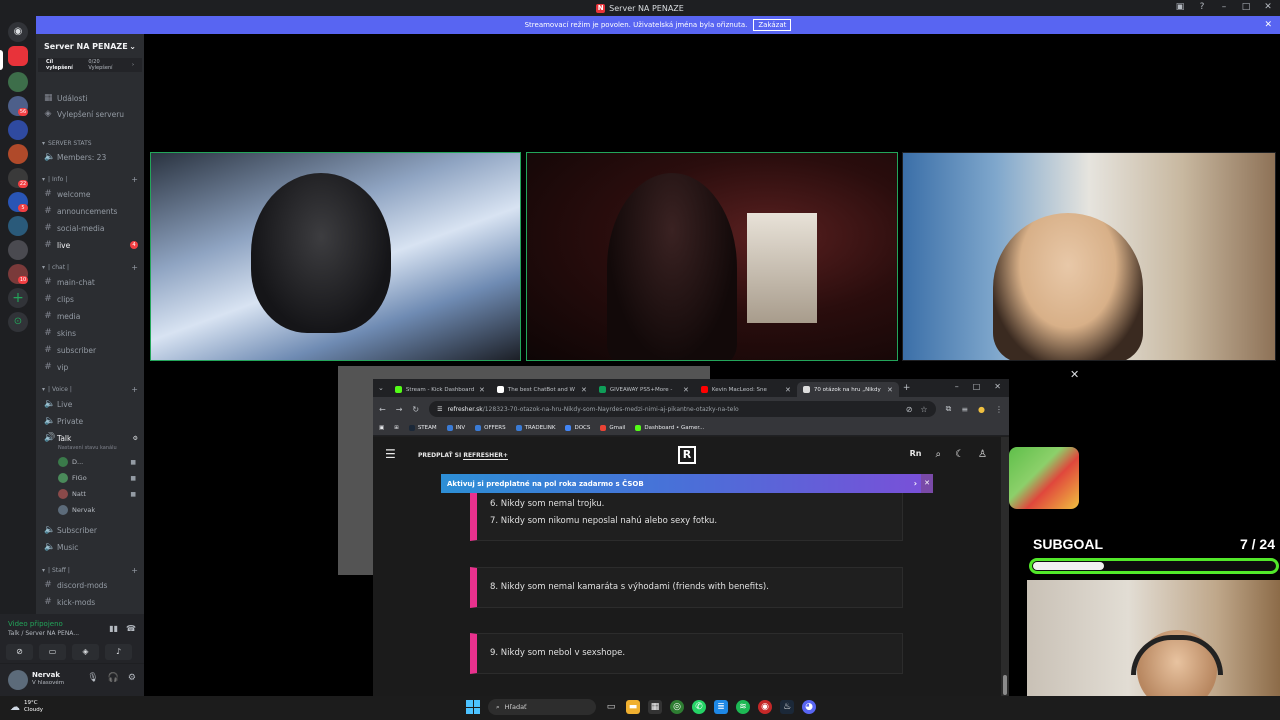  Describe the element at coordinates (907, 388) in the screenshot. I see `new-tab-button: +` at that location.